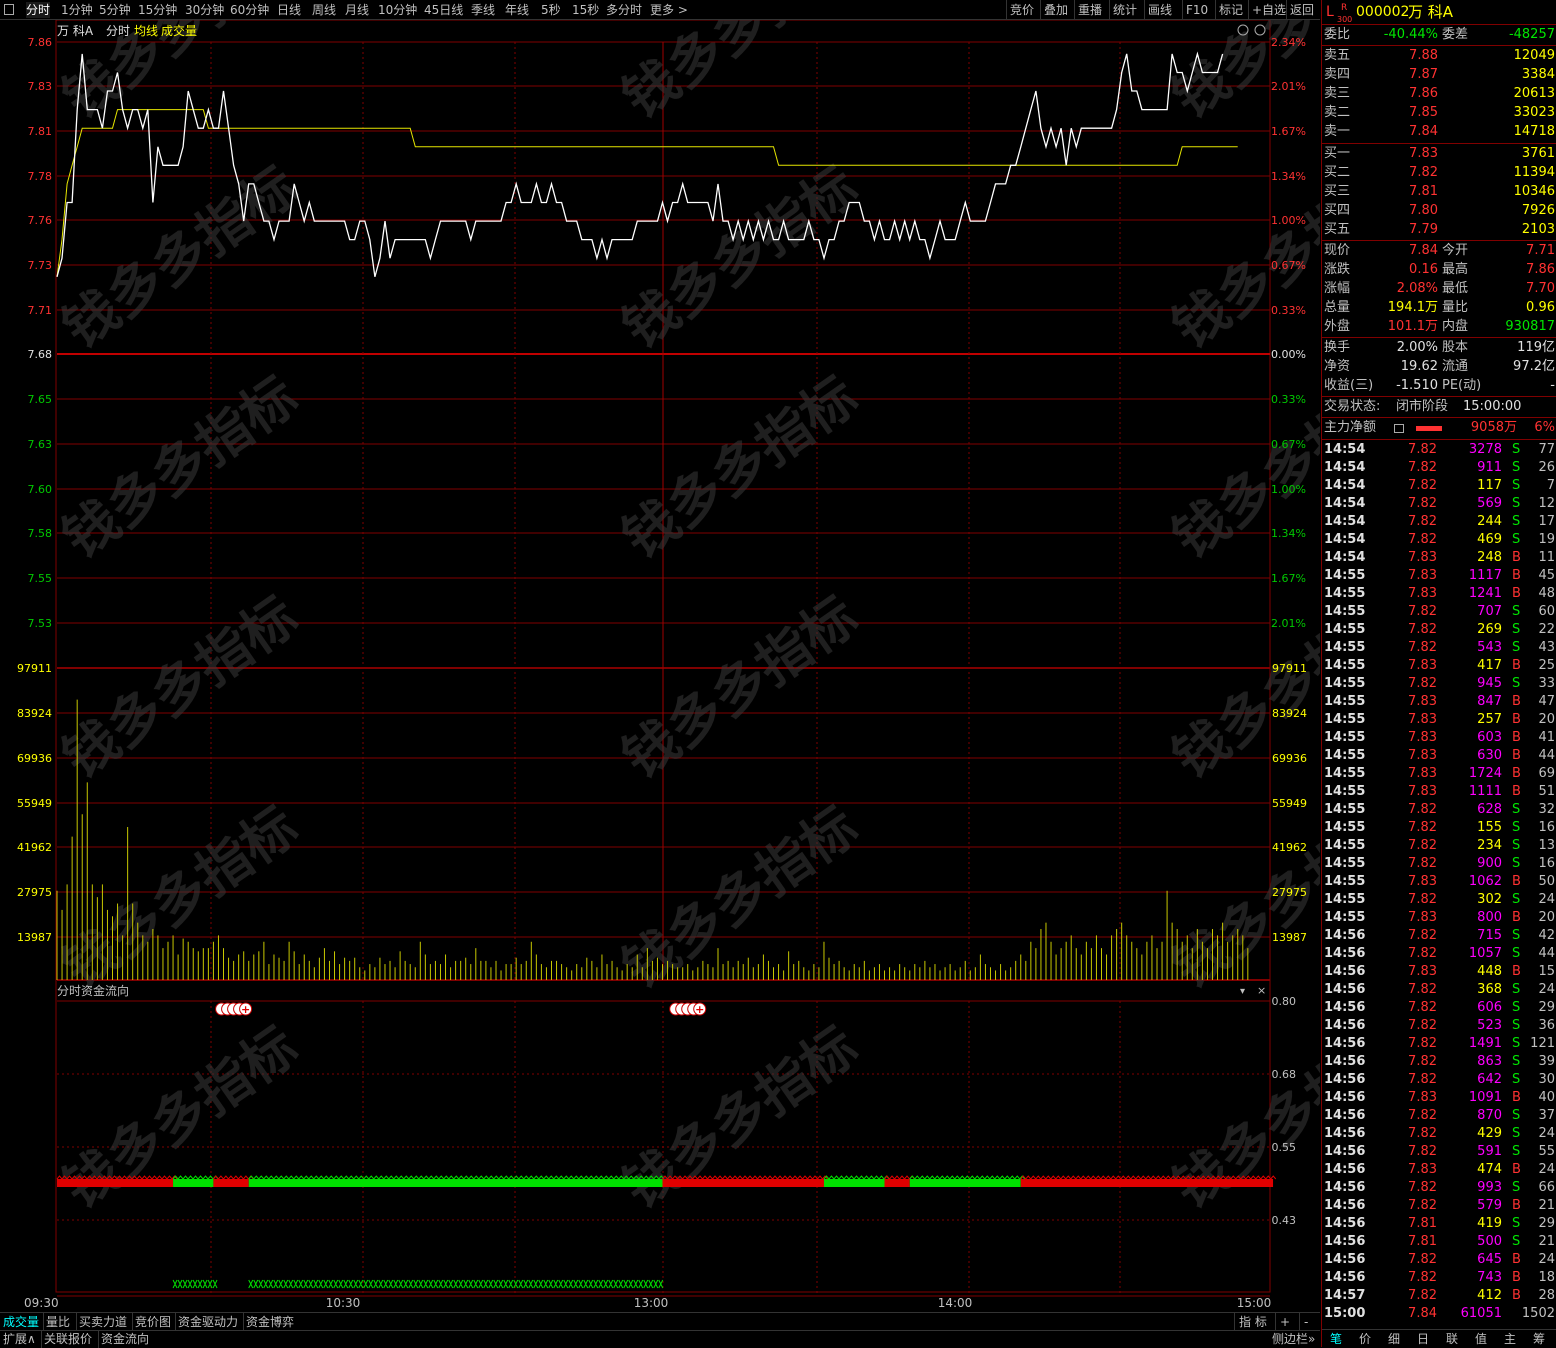 The height and width of the screenshot is (1348, 1556). I want to click on stock-name: 万 科A, so click(1430, 12).